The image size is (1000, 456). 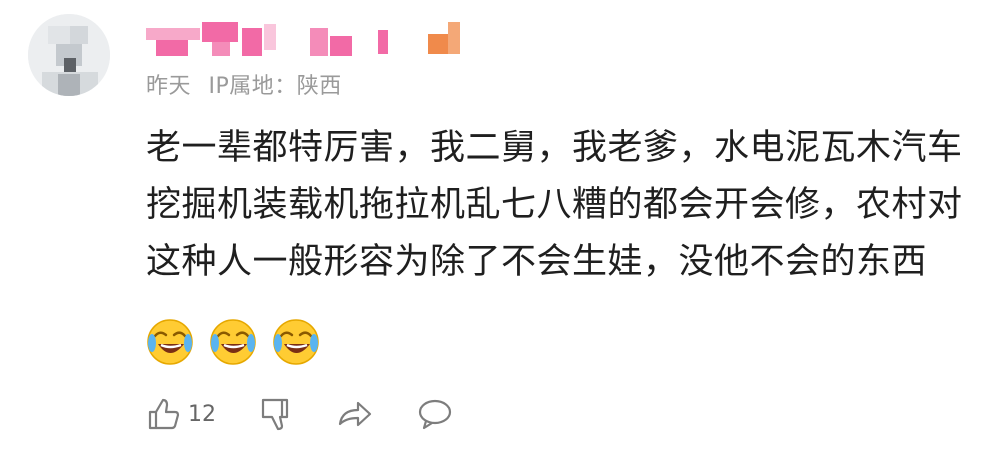 What do you see at coordinates (316, 42) in the screenshot?
I see `username-blurred` at bounding box center [316, 42].